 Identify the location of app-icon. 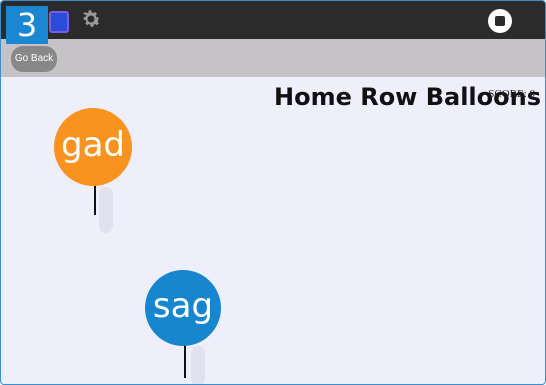
(59, 22).